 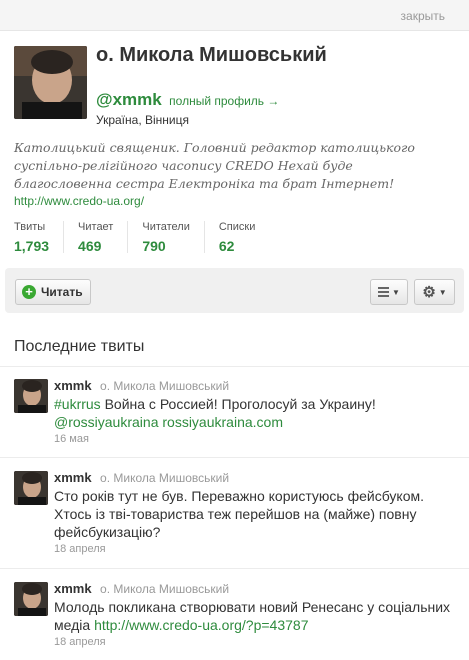 I want to click on follow-button: + Читать, so click(x=53, y=292).